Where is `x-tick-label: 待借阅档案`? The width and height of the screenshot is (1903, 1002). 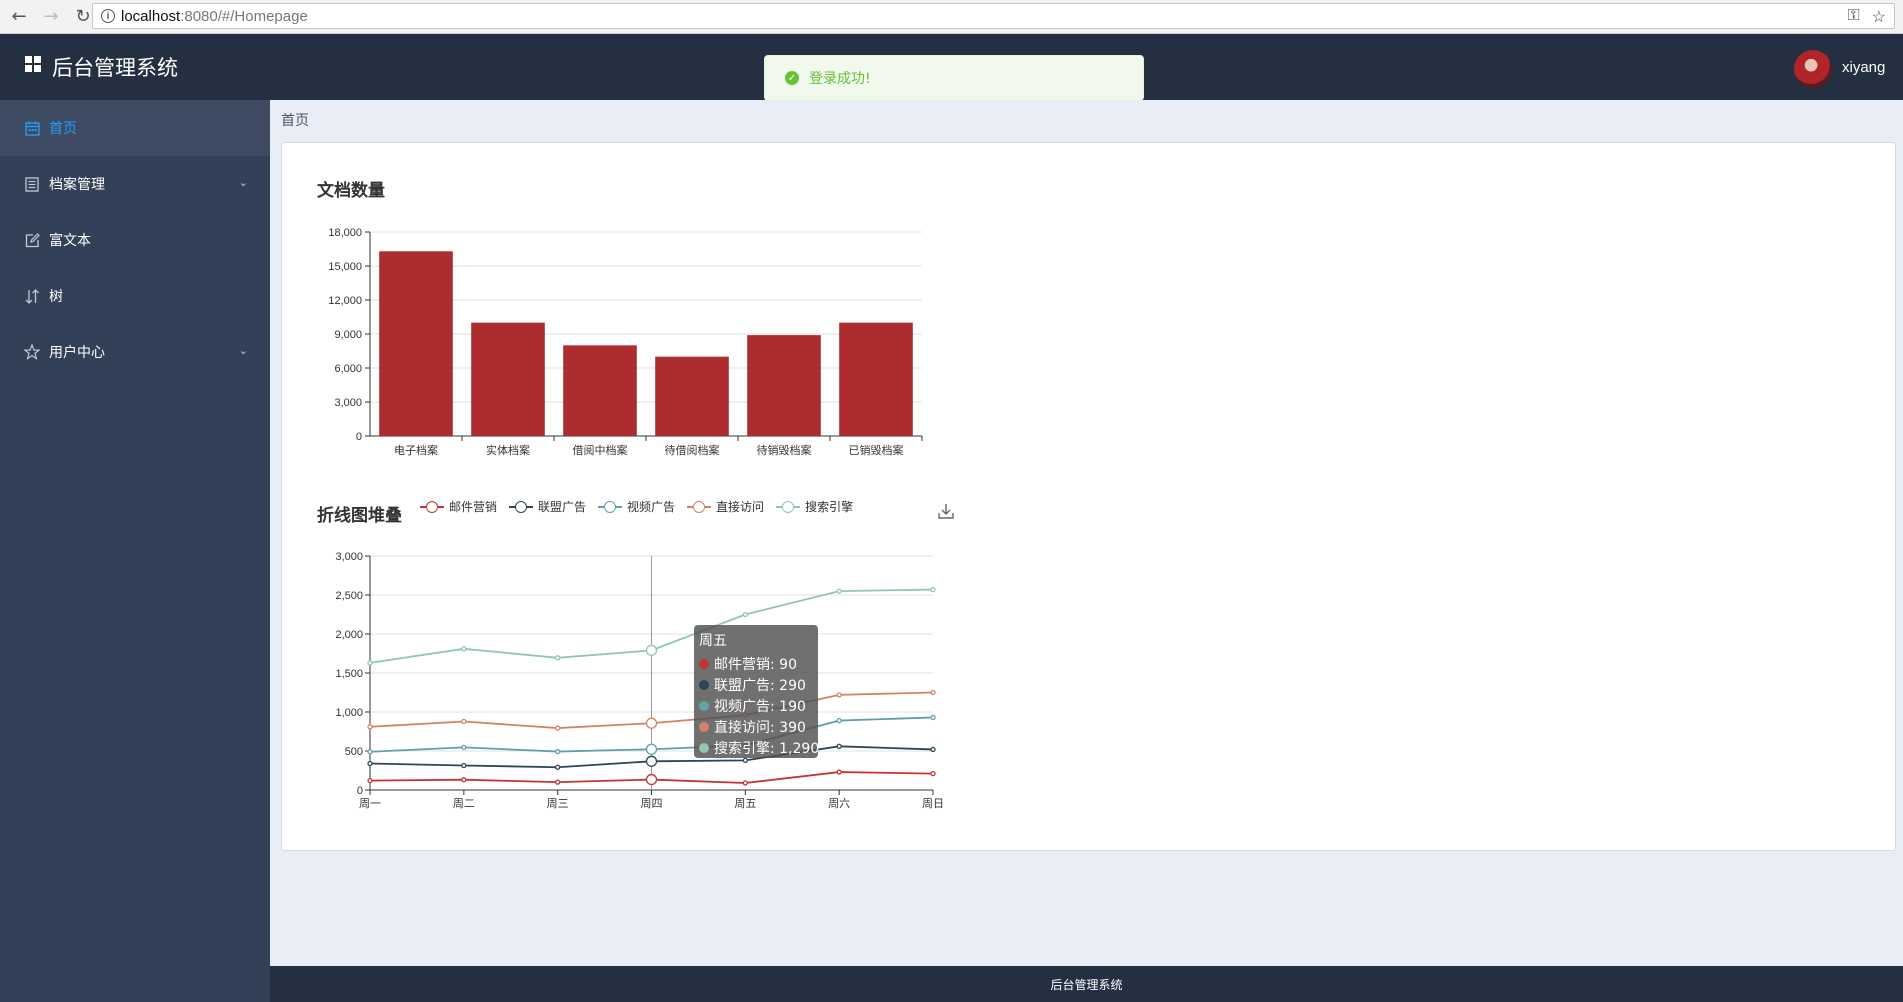
x-tick-label: 待借阅档案 is located at coordinates (692, 450).